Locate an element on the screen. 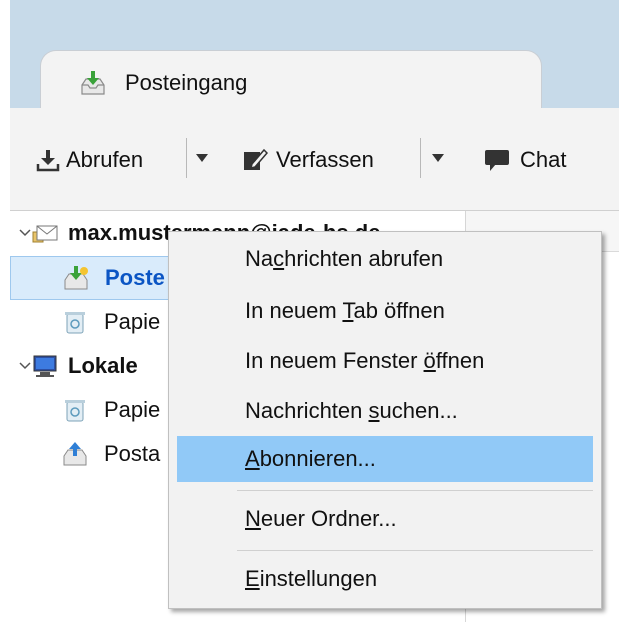 The width and height of the screenshot is (619, 622). compose-label: Verfassen is located at coordinates (325, 159).